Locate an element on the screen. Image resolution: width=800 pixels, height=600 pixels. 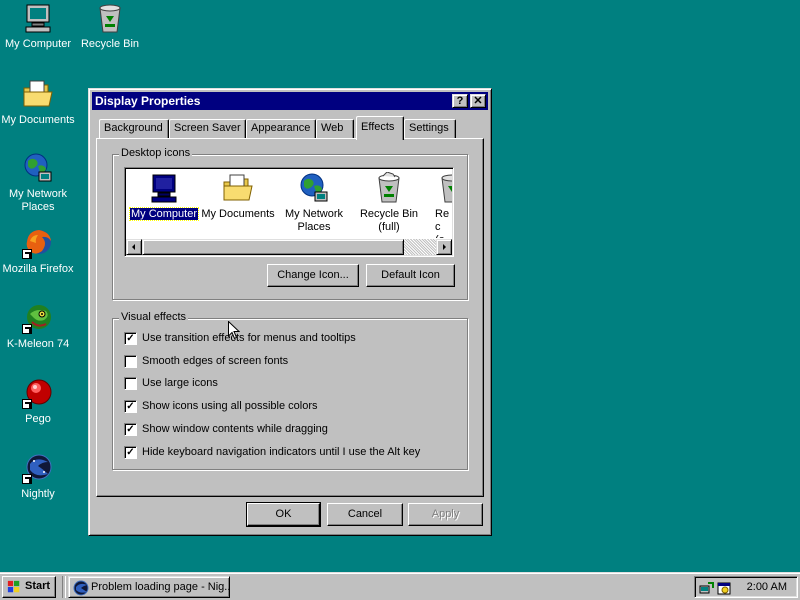
firefox-icon is located at coordinates (38, 243).